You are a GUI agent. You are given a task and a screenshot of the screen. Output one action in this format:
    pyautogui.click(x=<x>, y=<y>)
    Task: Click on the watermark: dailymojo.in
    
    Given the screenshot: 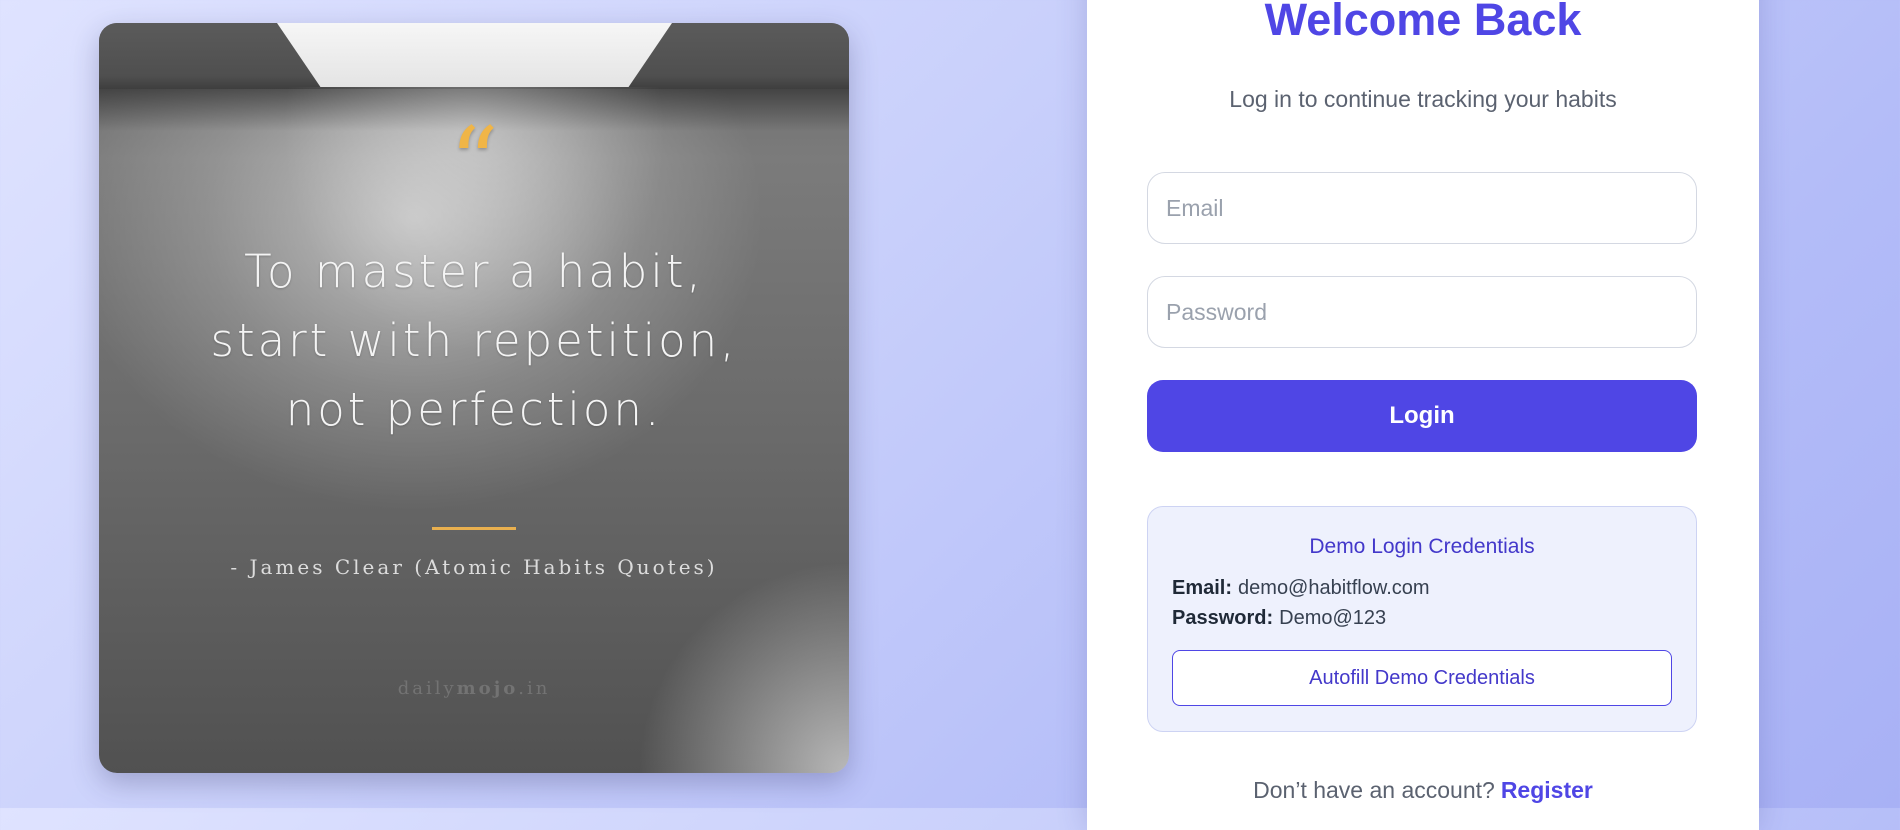 What is the action you would take?
    pyautogui.click(x=474, y=688)
    